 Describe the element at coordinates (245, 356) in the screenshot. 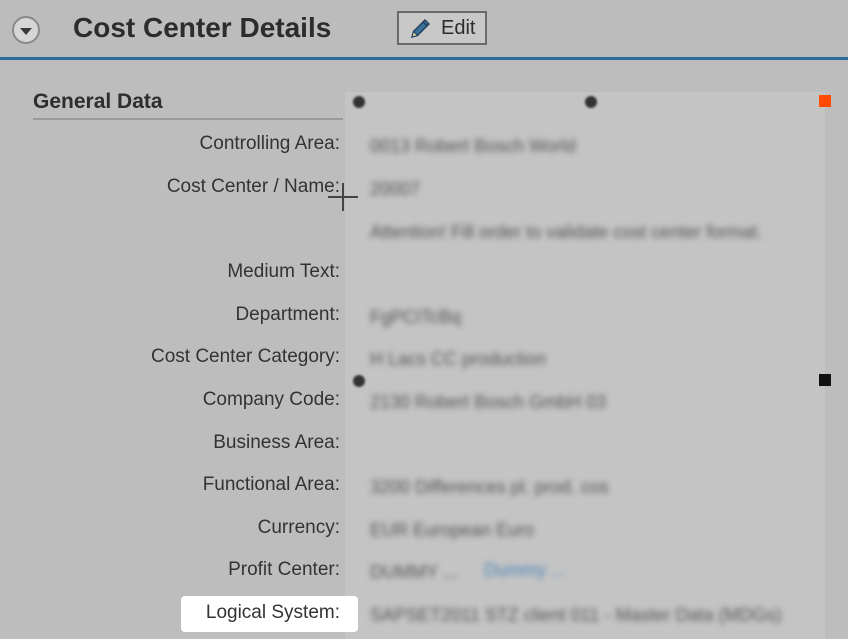

I see `label-cost-center-category: Cost Center Category:` at that location.